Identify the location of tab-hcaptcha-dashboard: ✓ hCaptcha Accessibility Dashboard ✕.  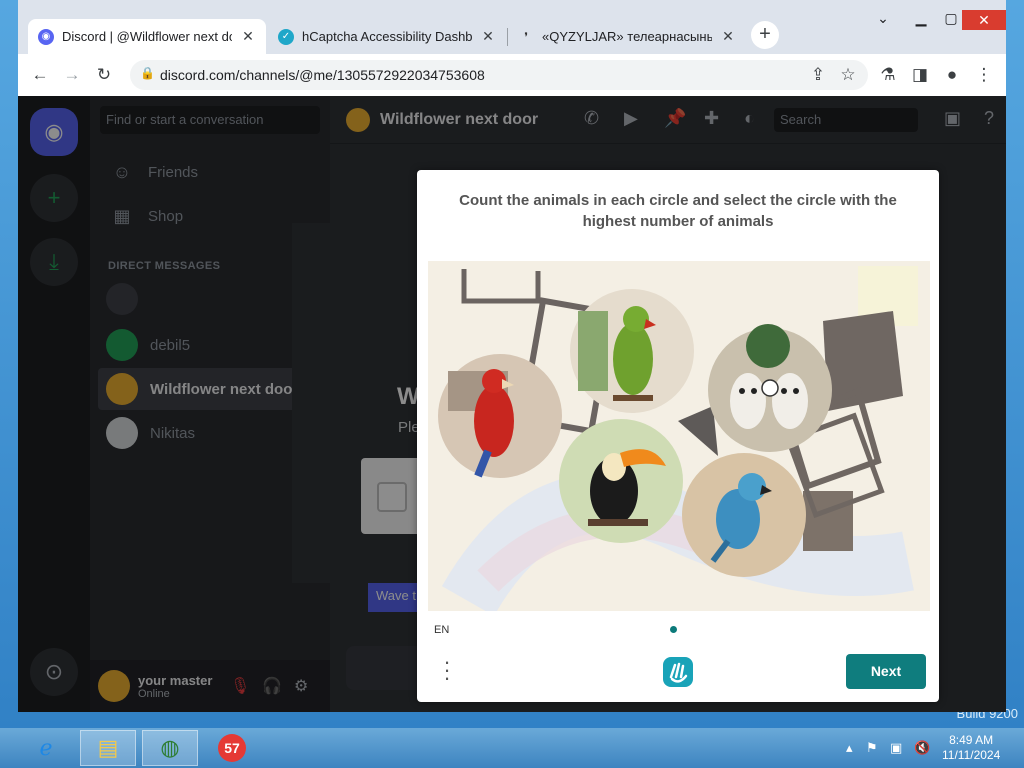
(387, 36).